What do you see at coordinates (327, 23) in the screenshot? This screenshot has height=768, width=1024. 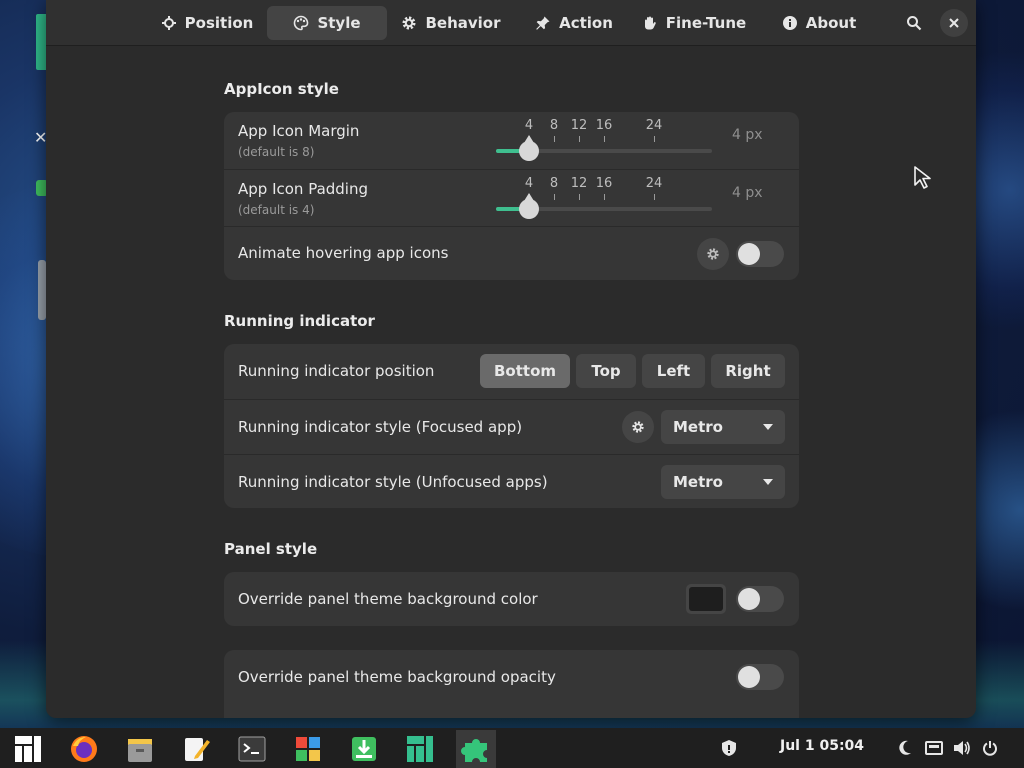 I see `tab-style: Style` at bounding box center [327, 23].